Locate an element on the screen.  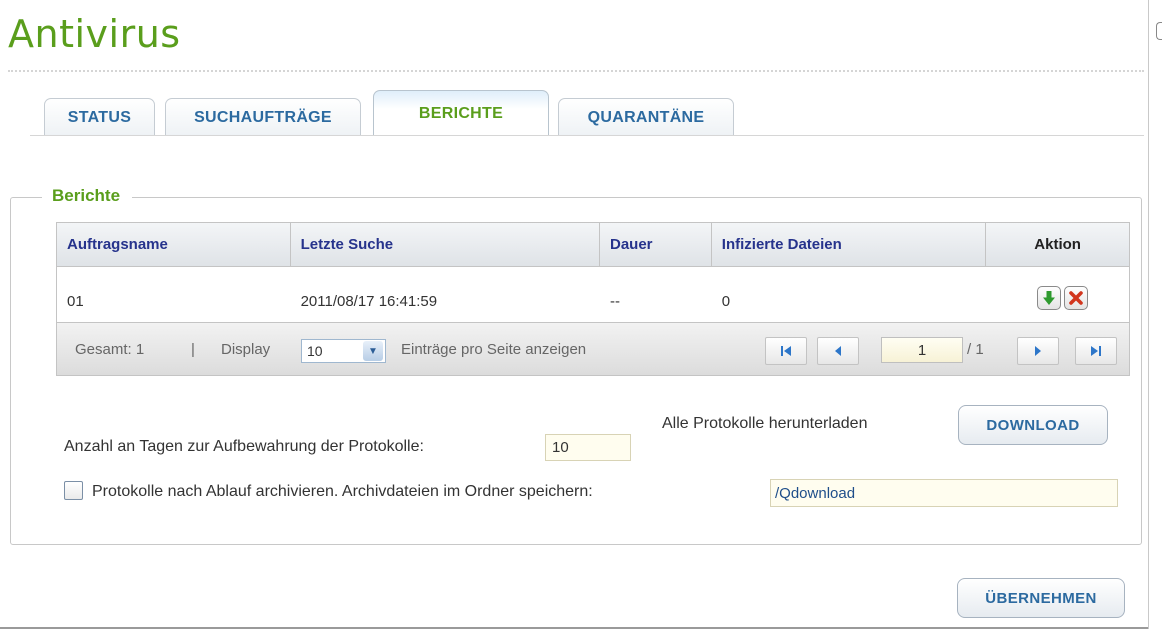
column-header-duration: Dauer is located at coordinates (656, 244).